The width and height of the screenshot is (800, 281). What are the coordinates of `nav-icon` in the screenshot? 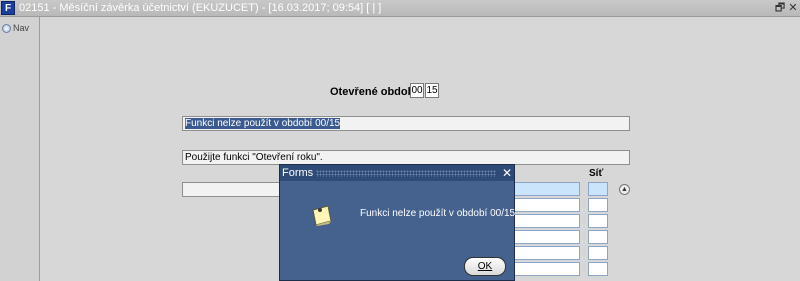 It's located at (6, 28).